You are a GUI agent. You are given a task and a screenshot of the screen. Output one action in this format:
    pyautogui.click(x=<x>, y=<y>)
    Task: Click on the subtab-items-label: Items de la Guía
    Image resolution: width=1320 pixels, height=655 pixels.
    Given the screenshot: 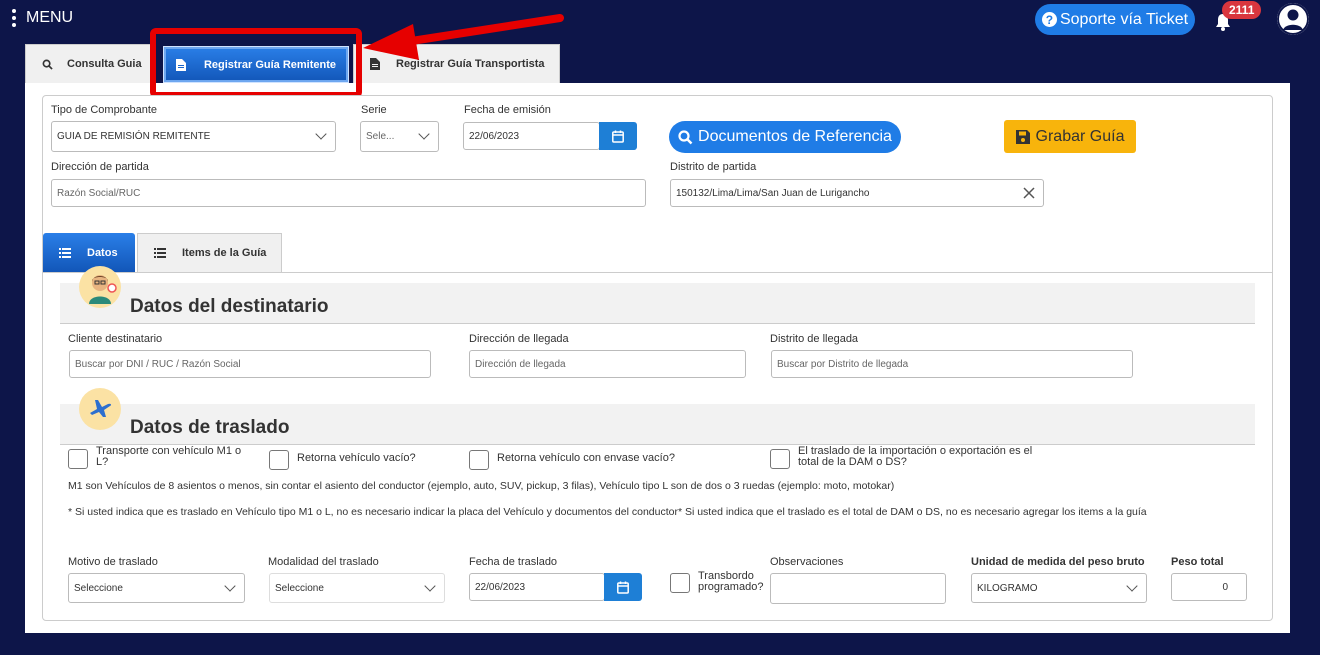 What is the action you would take?
    pyautogui.click(x=224, y=253)
    